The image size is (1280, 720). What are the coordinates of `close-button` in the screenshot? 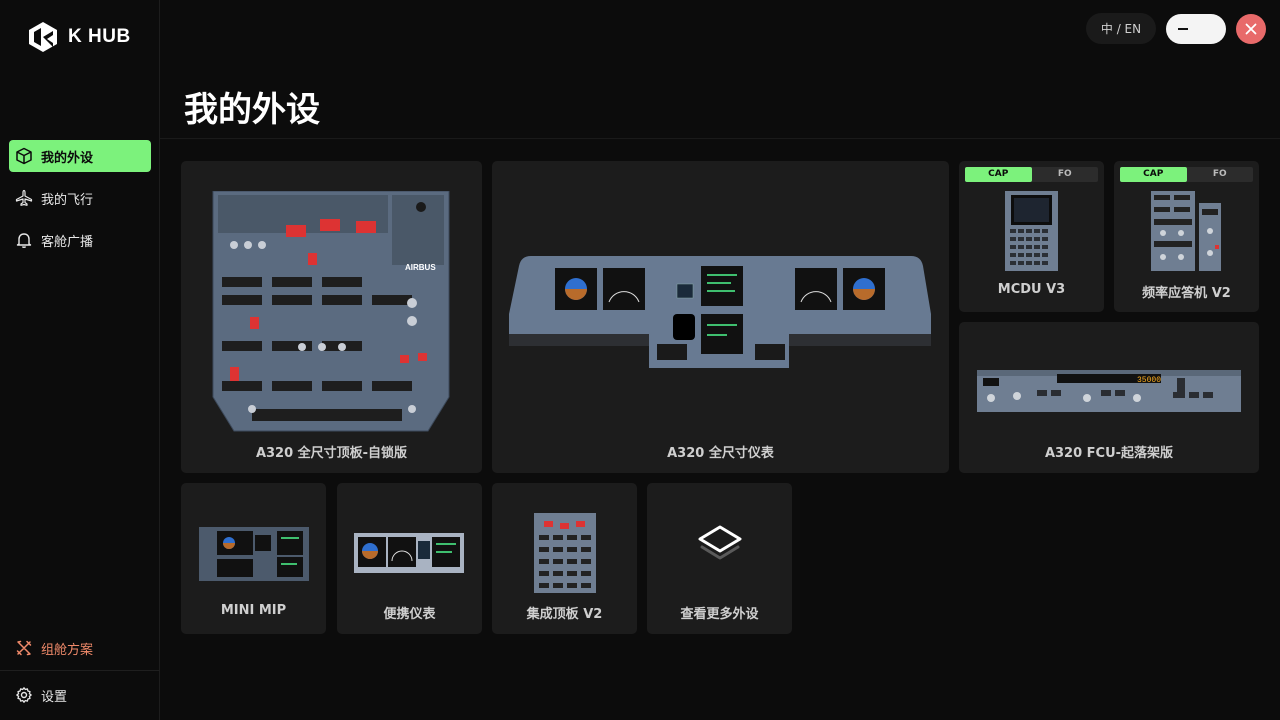 It's located at (1251, 29).